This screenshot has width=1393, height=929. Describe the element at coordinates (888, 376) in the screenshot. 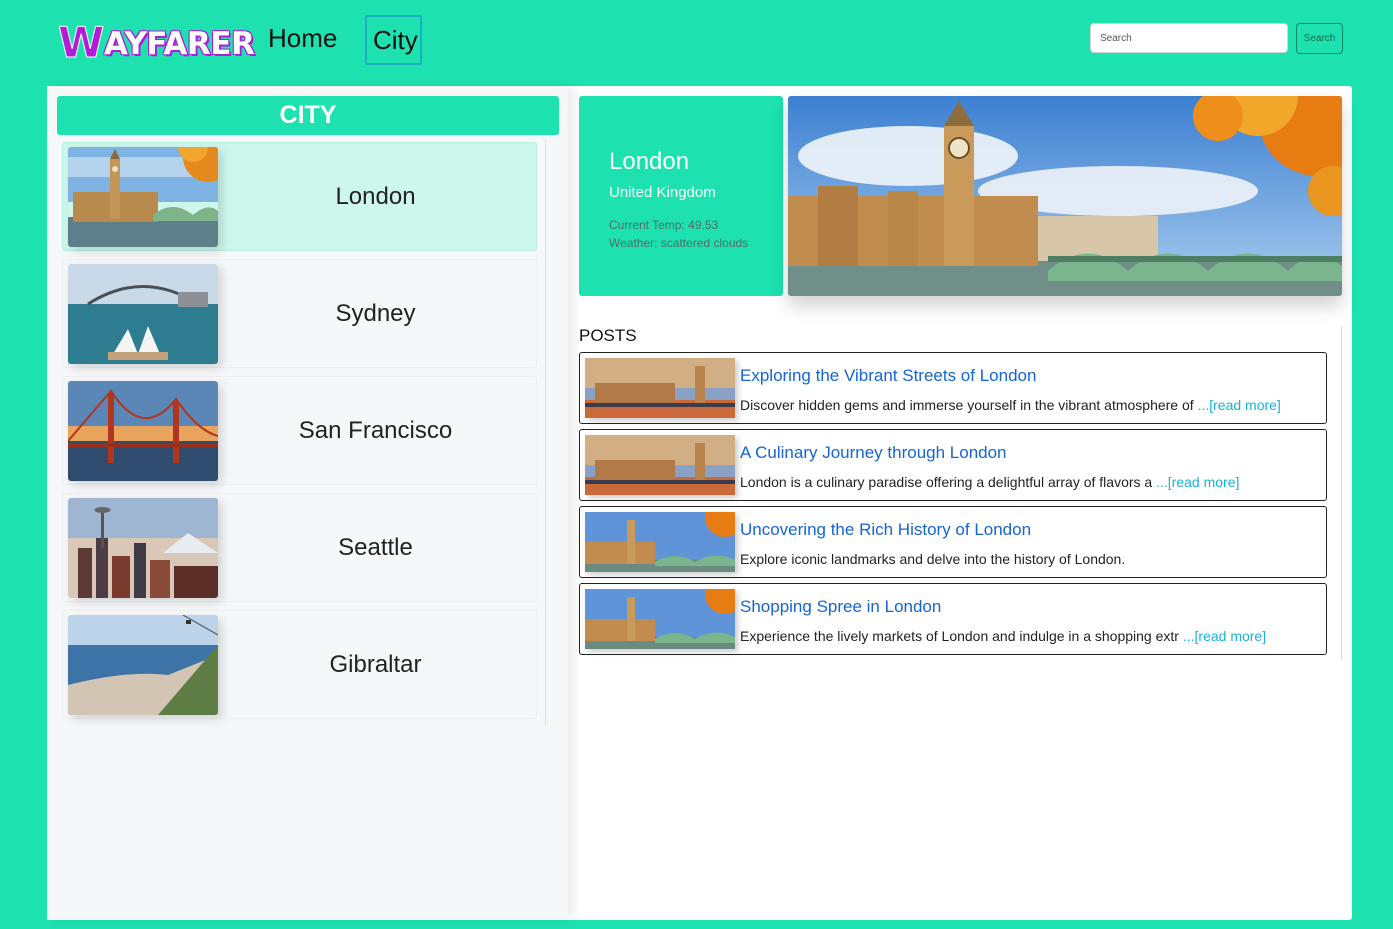

I see `post-title-link: Exploring the Vibrant Streets of London` at that location.